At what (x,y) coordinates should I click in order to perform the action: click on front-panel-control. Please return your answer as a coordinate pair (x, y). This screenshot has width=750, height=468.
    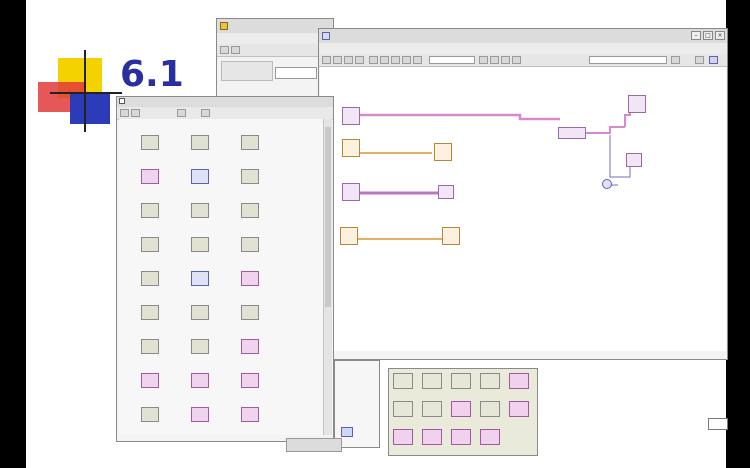
    Looking at the image, I should click on (247, 71).